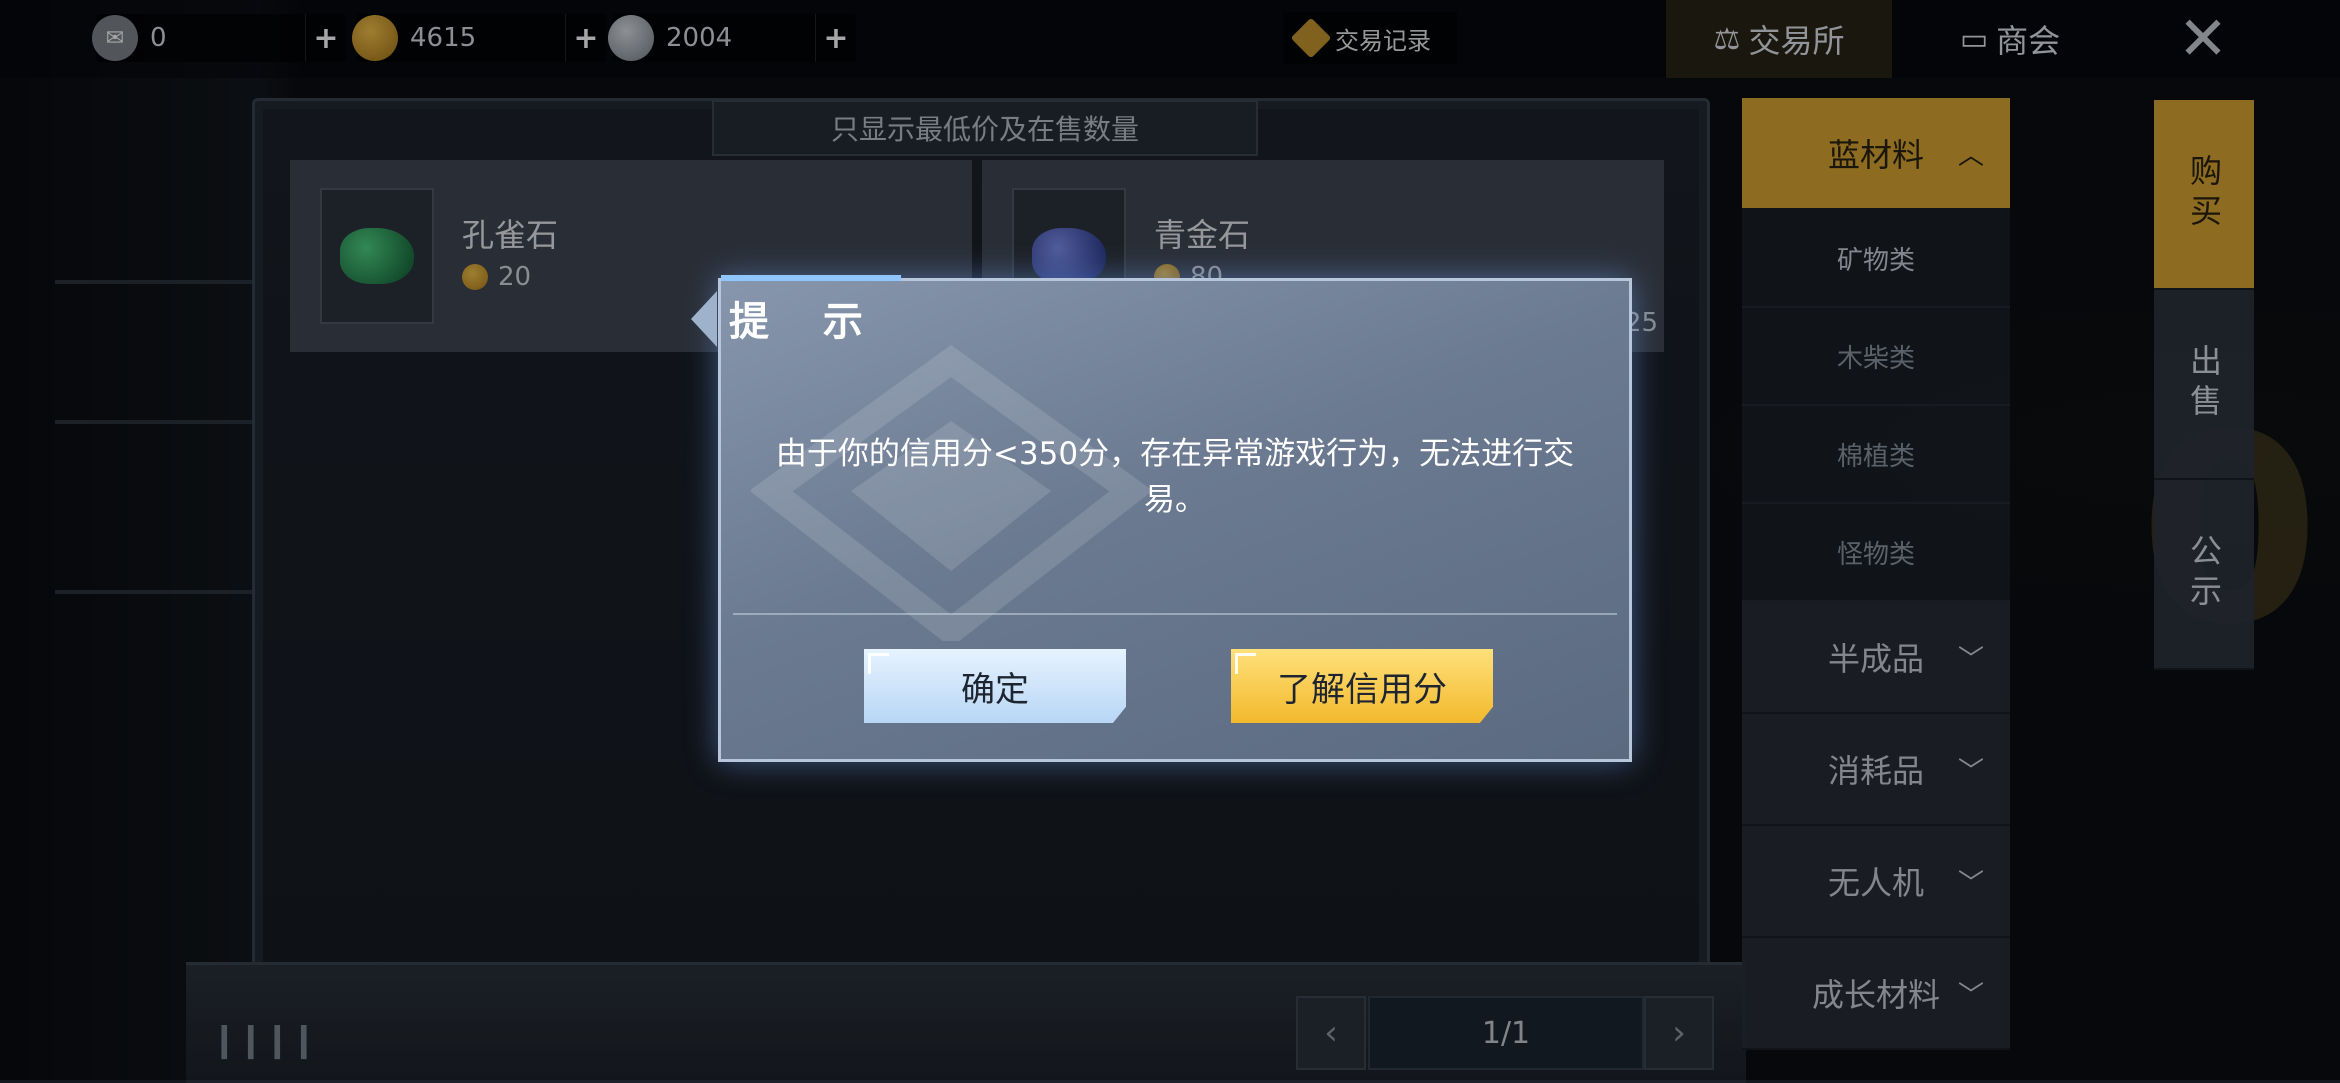 Image resolution: width=2340 pixels, height=1083 pixels. What do you see at coordinates (811, 278) in the screenshot?
I see `dialog-glow` at bounding box center [811, 278].